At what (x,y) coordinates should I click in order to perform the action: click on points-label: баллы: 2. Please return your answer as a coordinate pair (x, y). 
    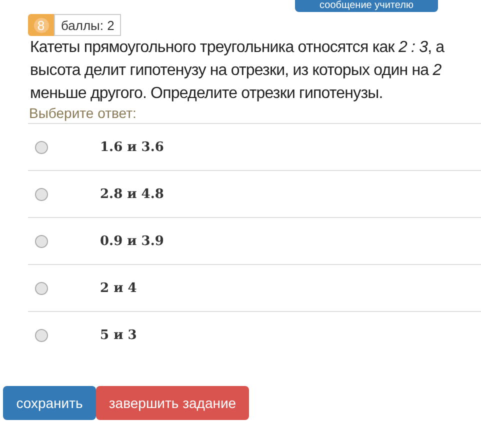
    Looking at the image, I should click on (88, 25).